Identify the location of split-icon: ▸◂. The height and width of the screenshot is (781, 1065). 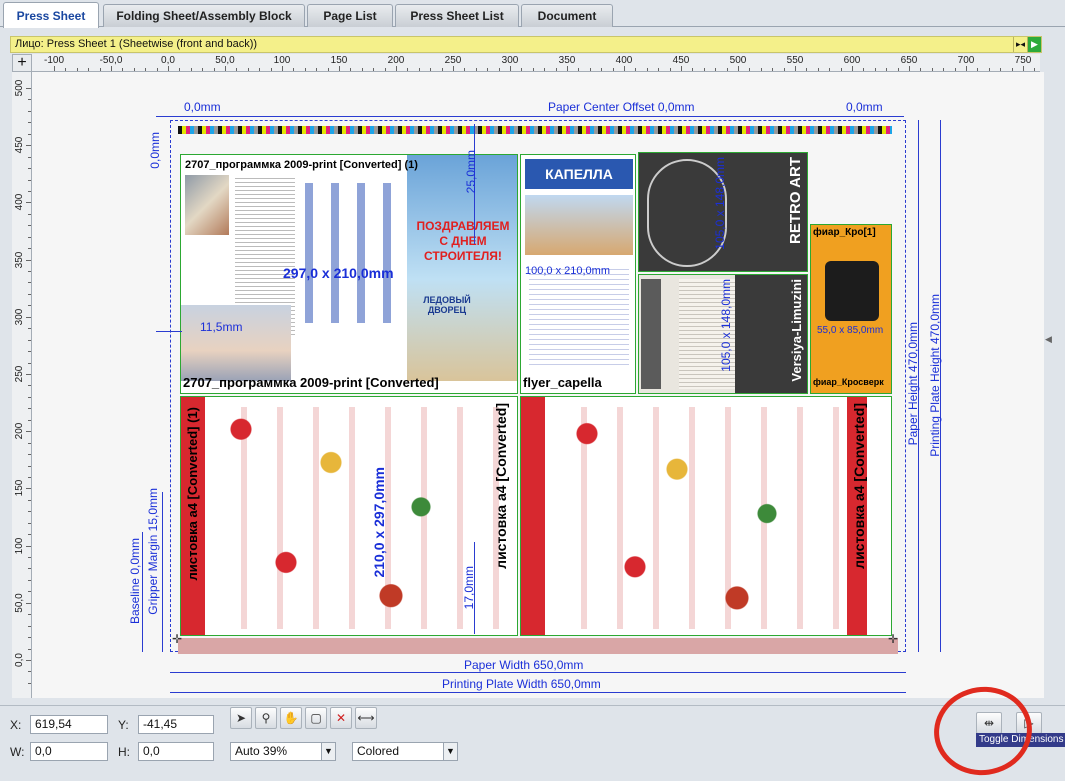
(1020, 44).